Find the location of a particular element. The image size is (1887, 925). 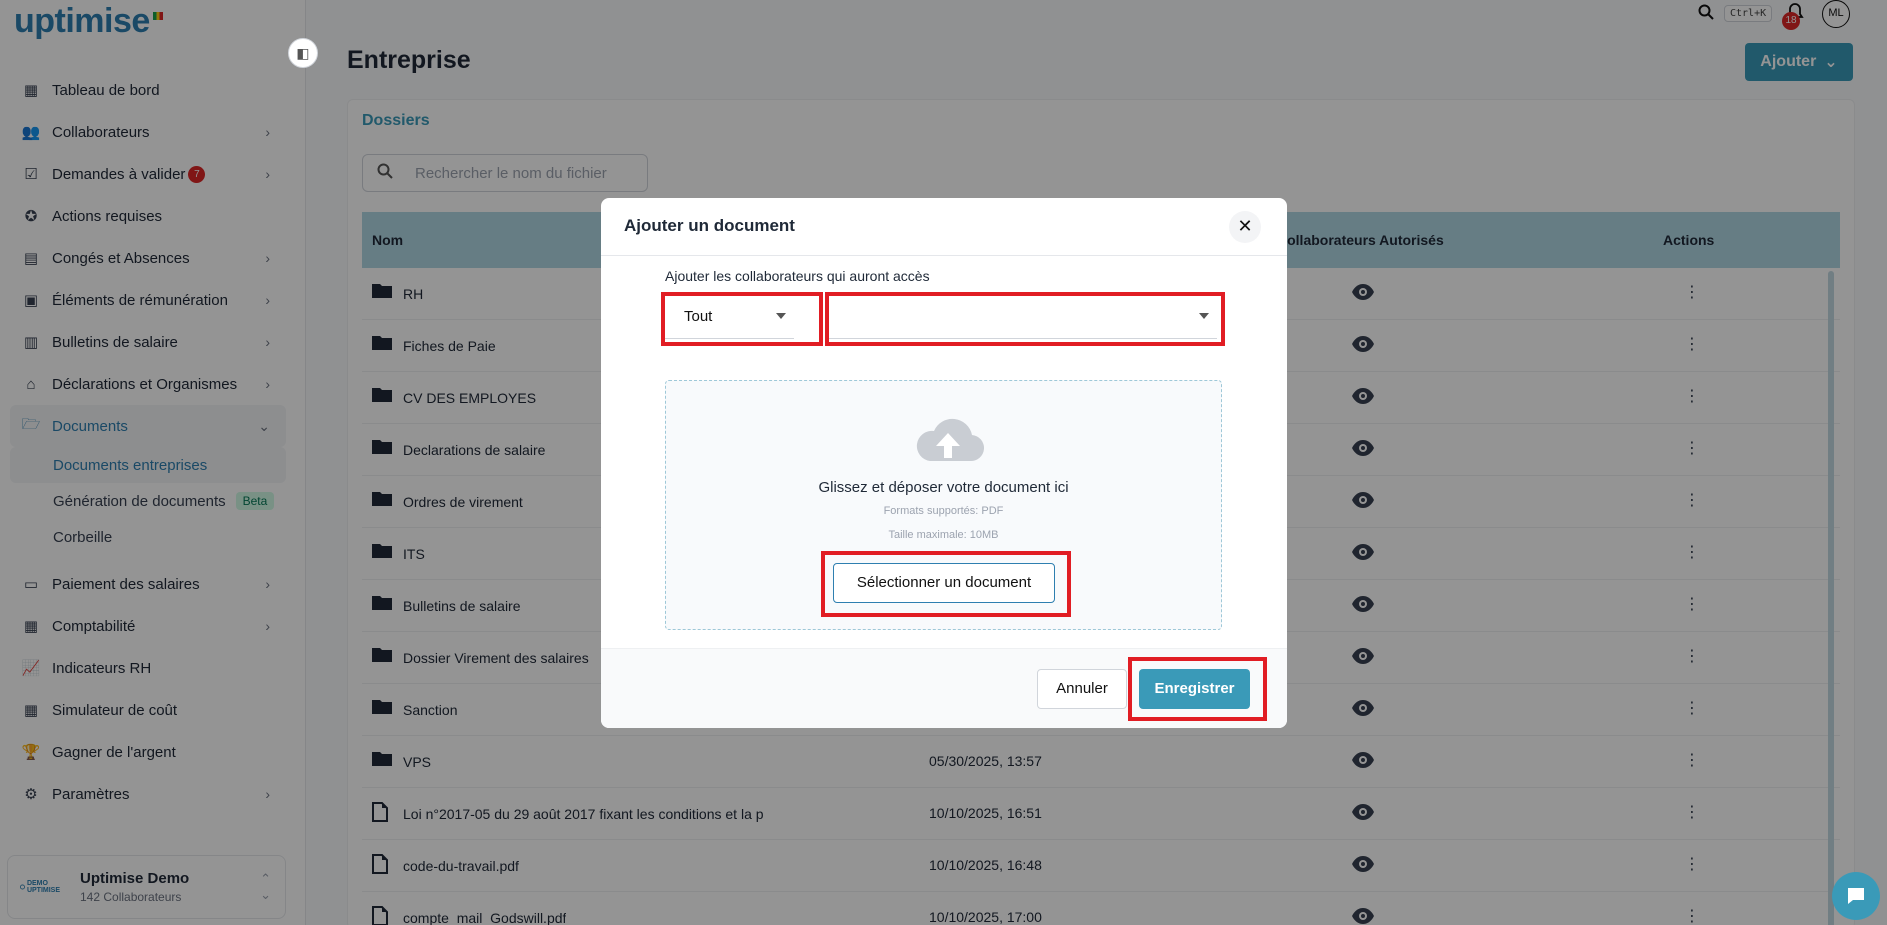

dropzone-formats: Formats supportés: PDF is located at coordinates (943, 511).